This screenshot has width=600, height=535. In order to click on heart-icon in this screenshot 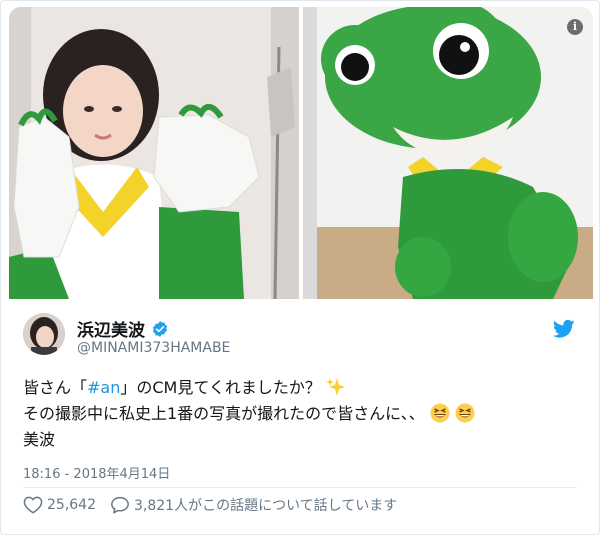, I will do `click(33, 505)`.